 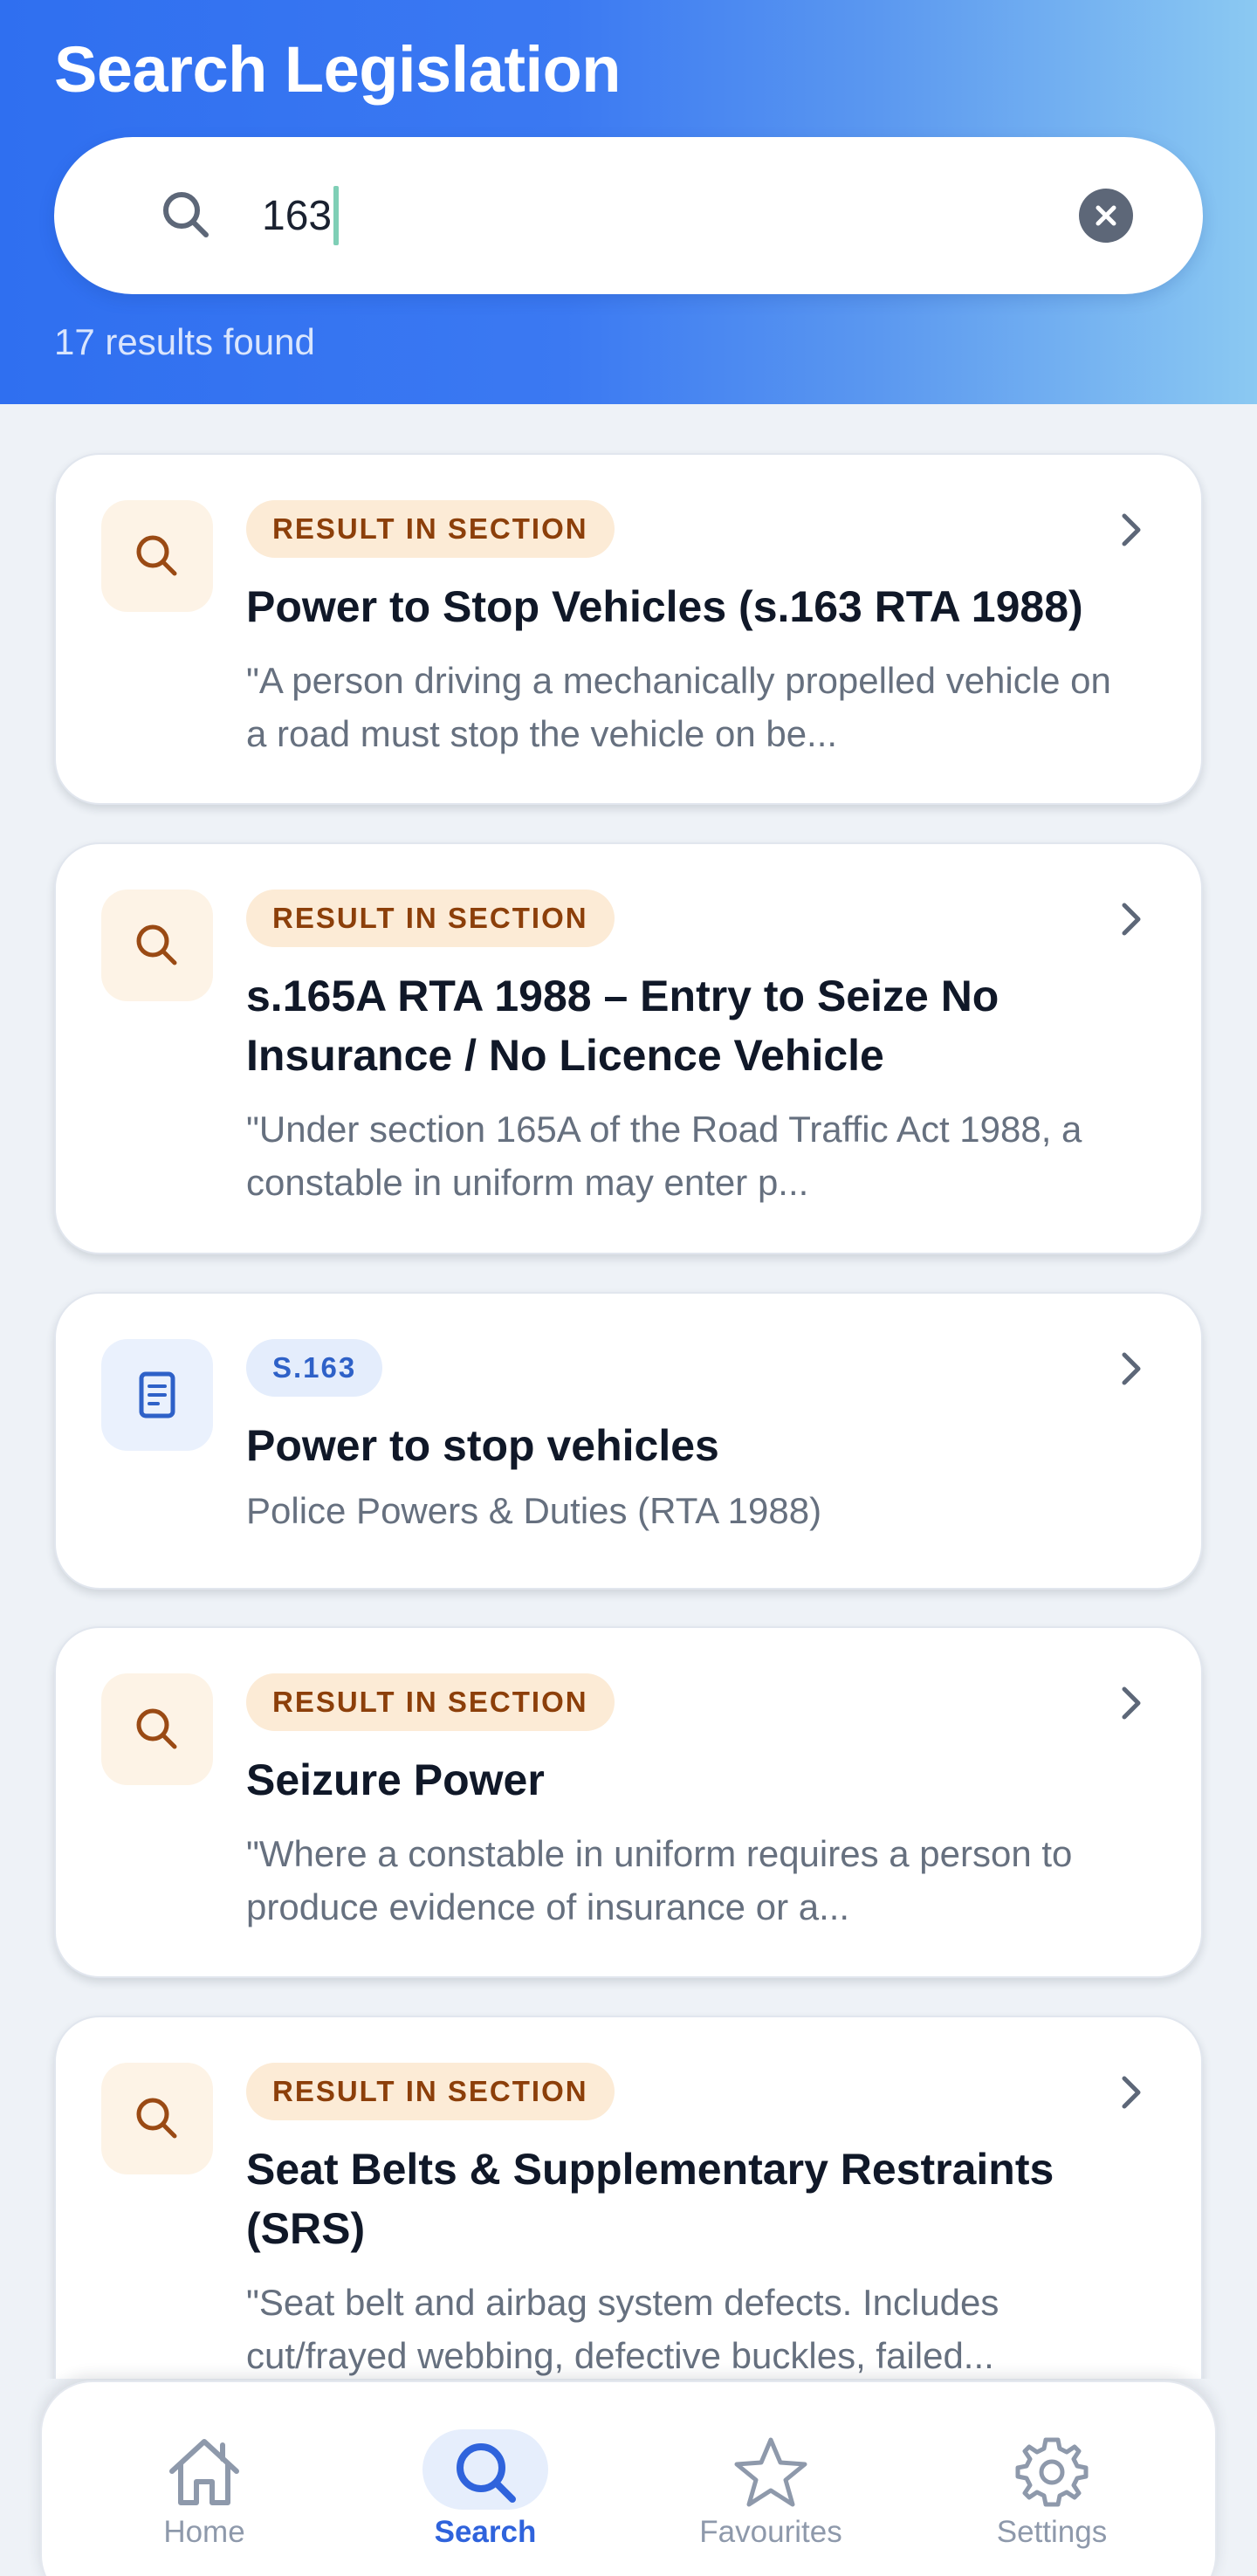 I want to click on clear-search-button, so click(x=1106, y=216).